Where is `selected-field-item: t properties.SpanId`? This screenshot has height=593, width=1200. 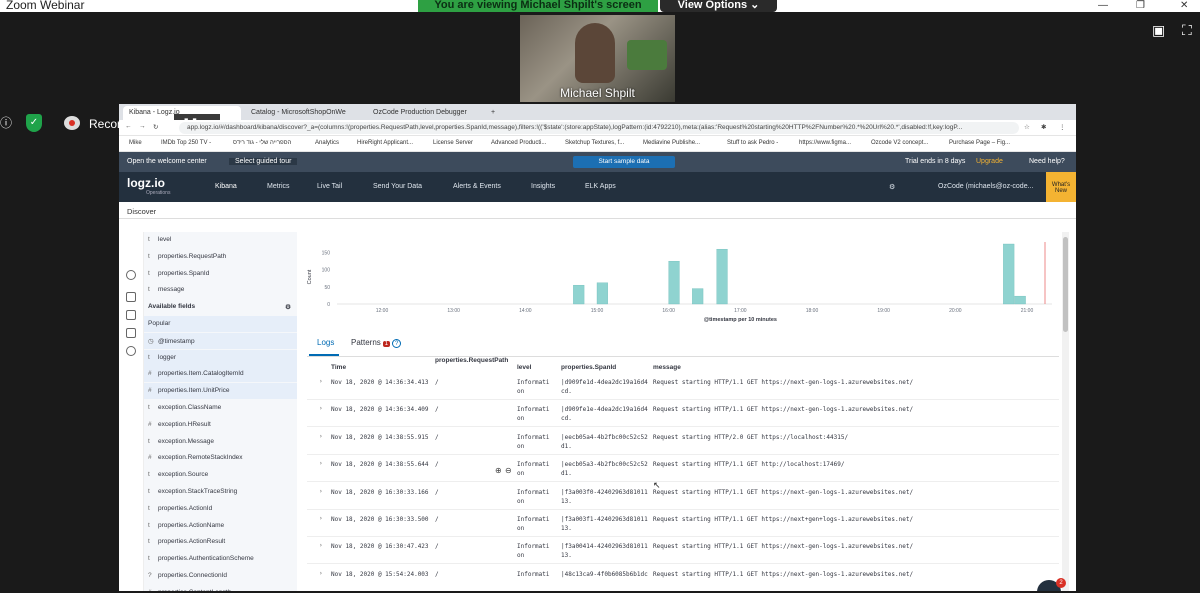 selected-field-item: t properties.SpanId is located at coordinates (220, 274).